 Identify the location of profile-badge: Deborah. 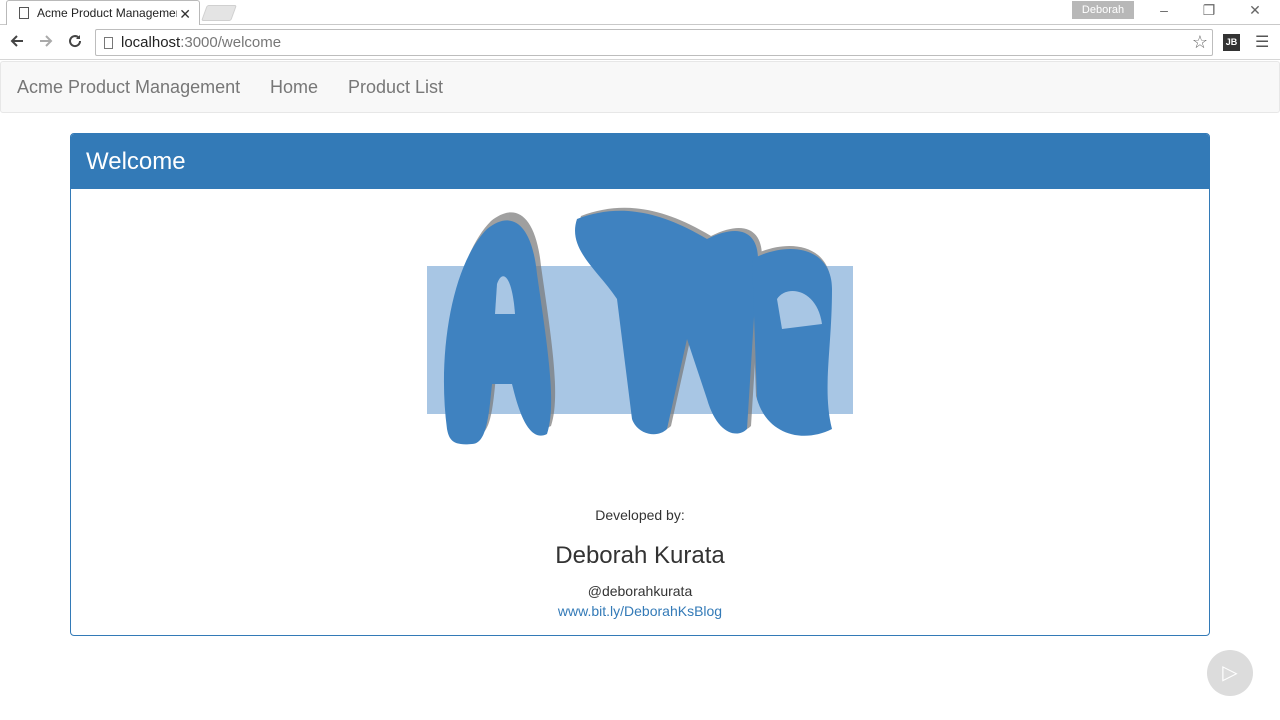
(1103, 10).